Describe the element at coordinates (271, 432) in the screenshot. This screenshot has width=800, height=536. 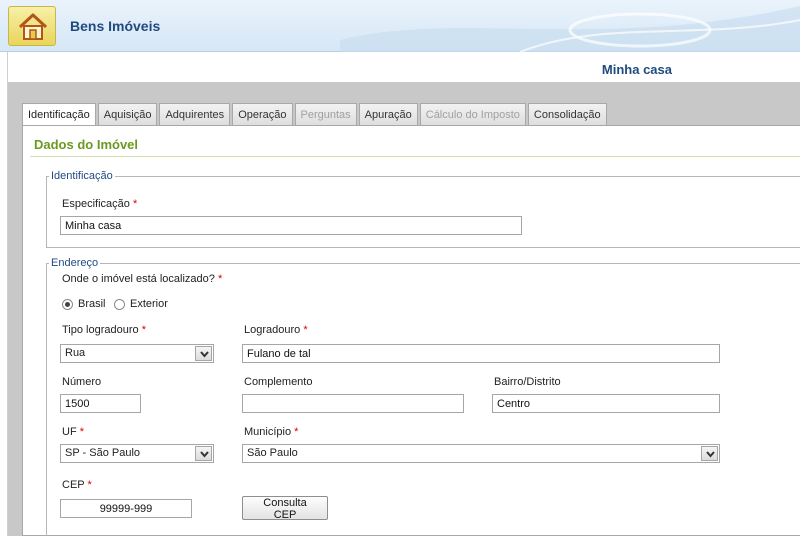
I see `municipio-label: Município *` at that location.